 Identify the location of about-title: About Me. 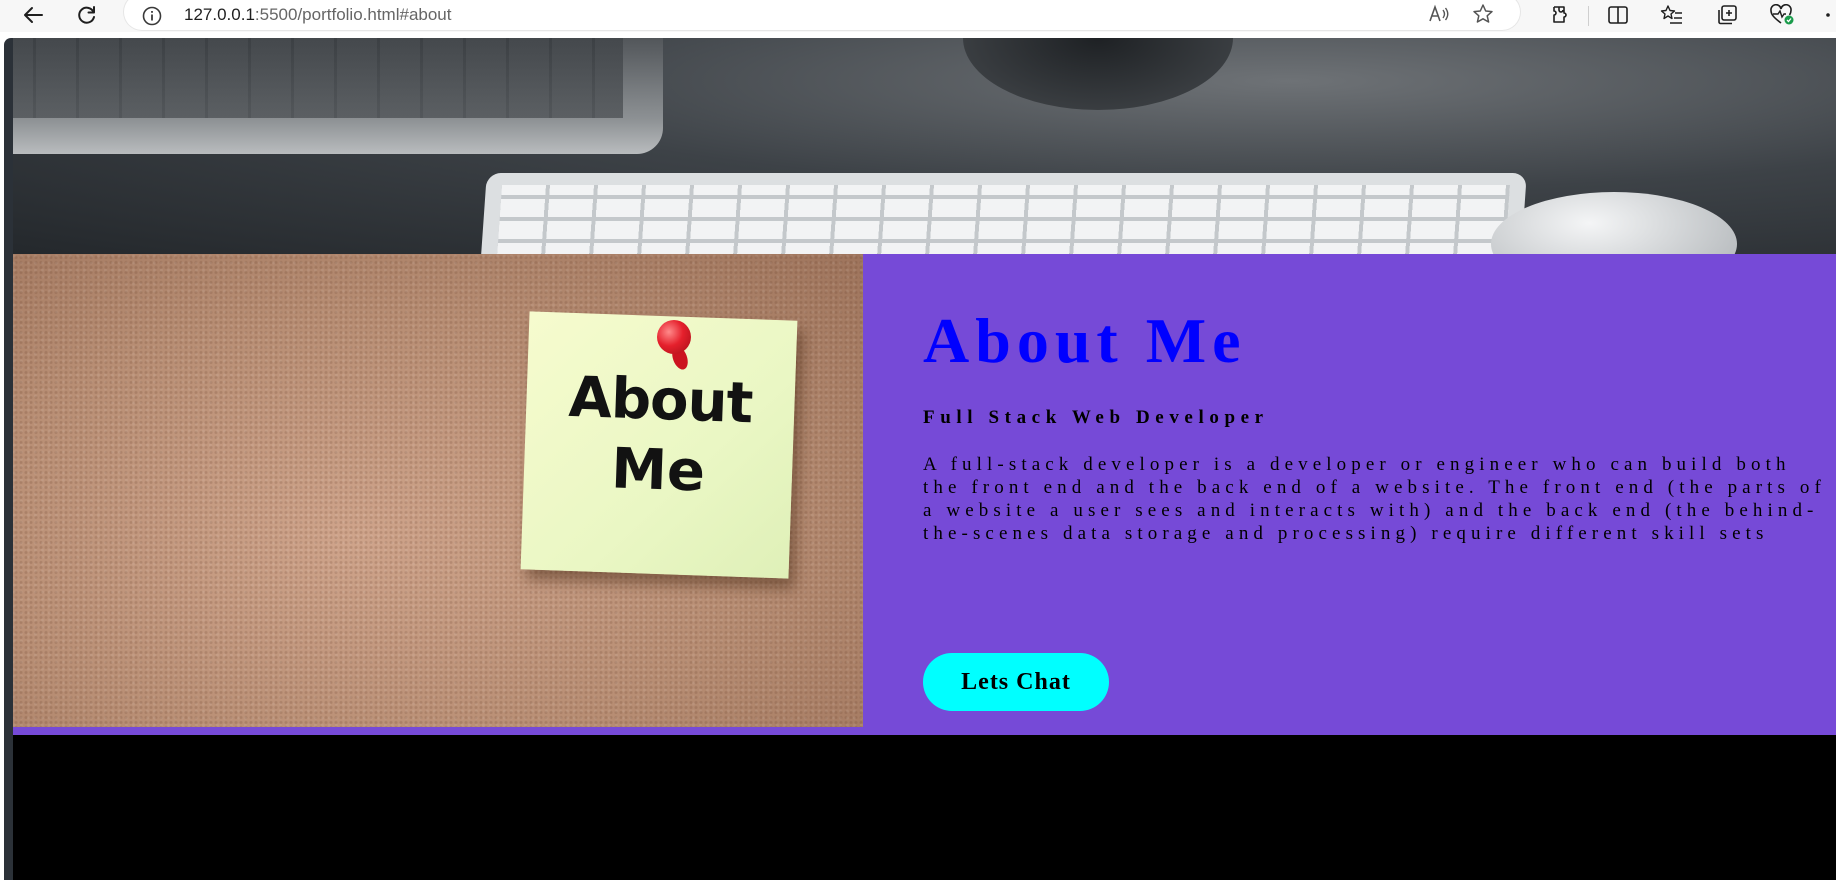
(1085, 340).